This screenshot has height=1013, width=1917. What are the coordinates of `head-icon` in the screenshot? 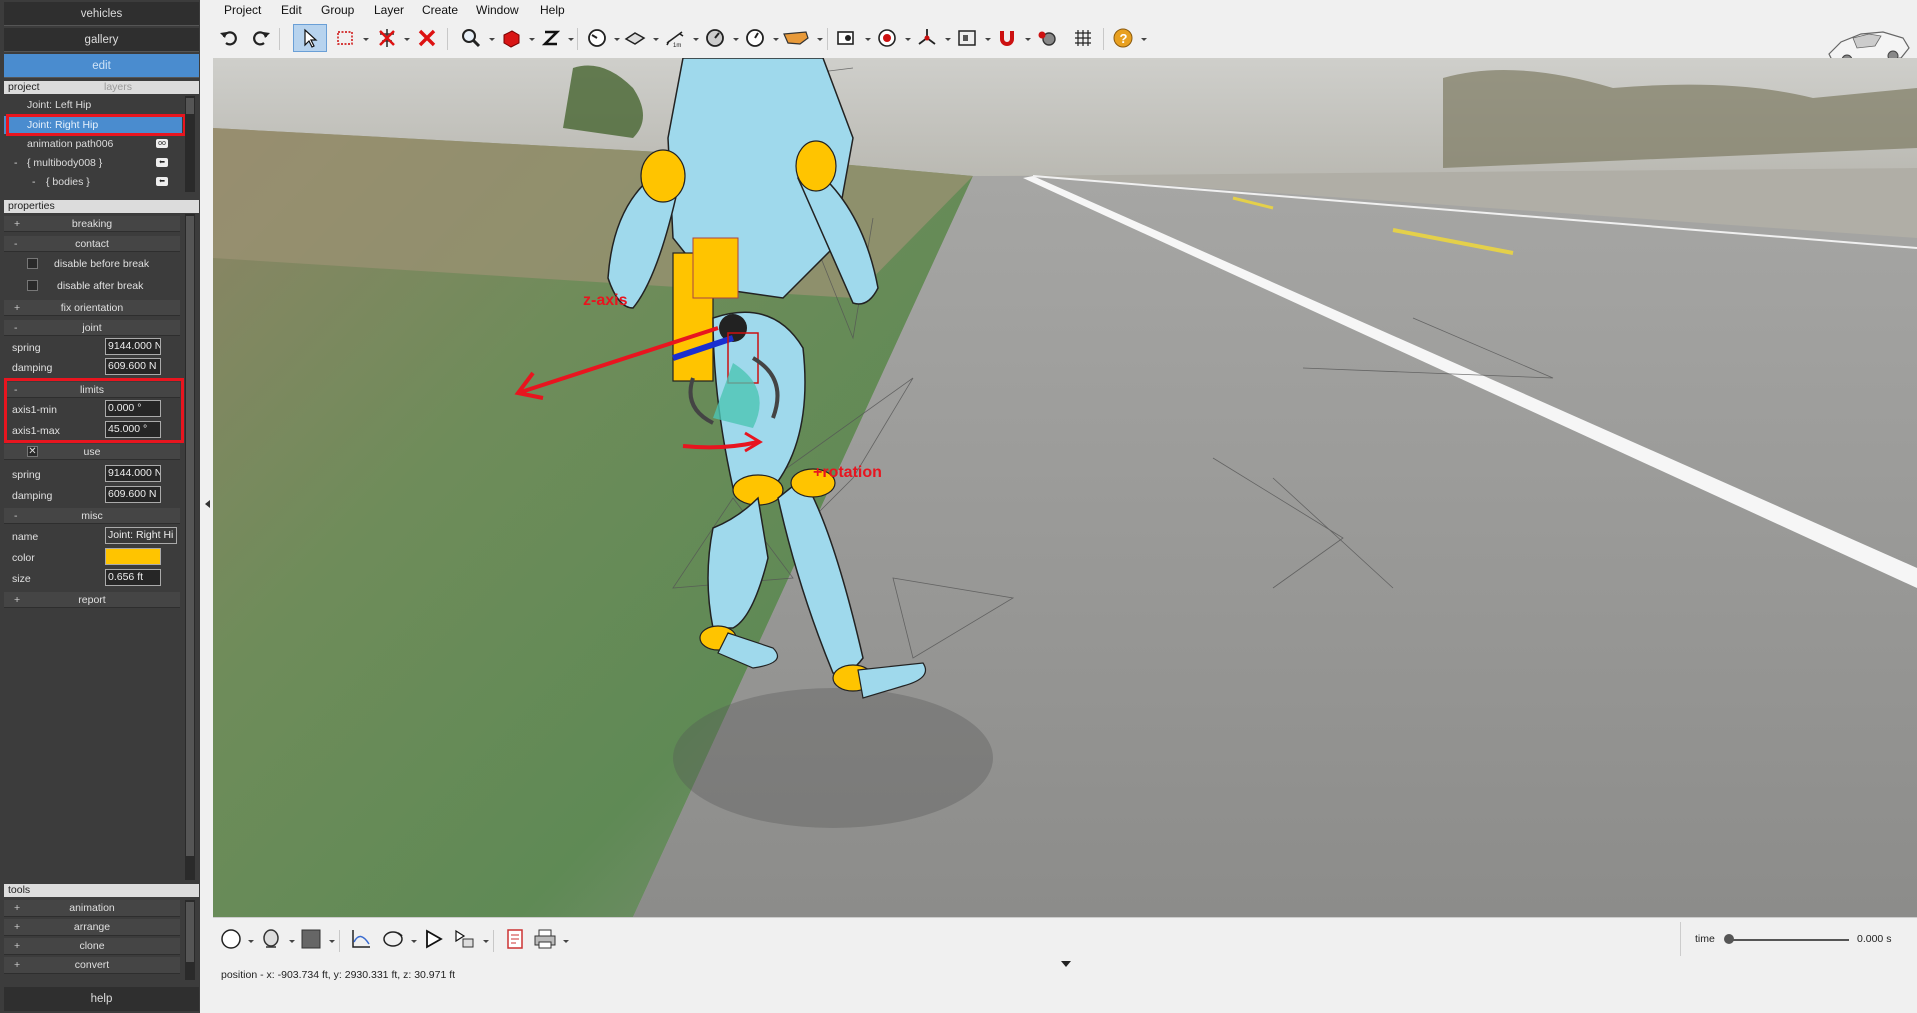 It's located at (271, 939).